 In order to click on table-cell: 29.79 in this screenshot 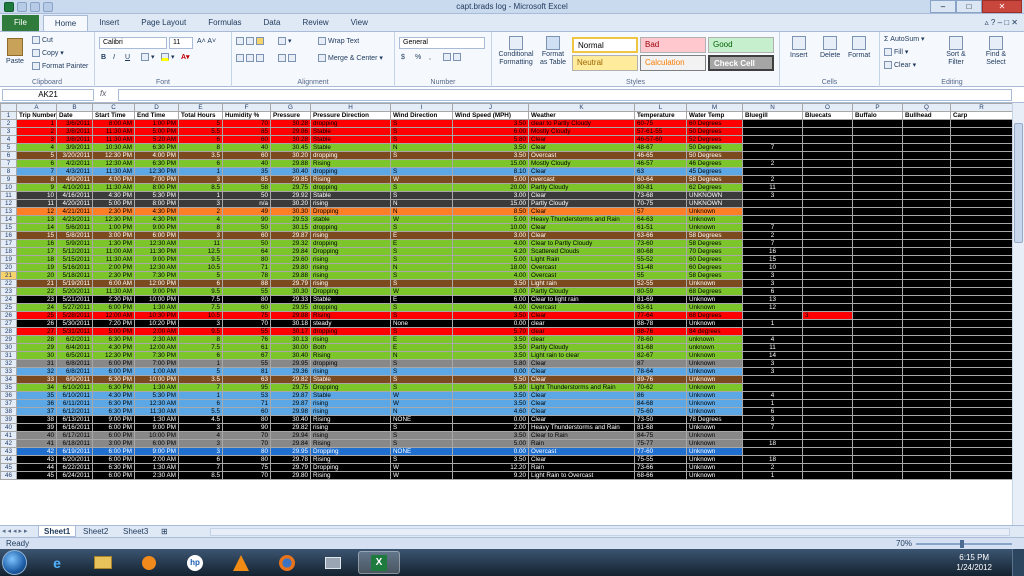, I will do `click(290, 283)`.